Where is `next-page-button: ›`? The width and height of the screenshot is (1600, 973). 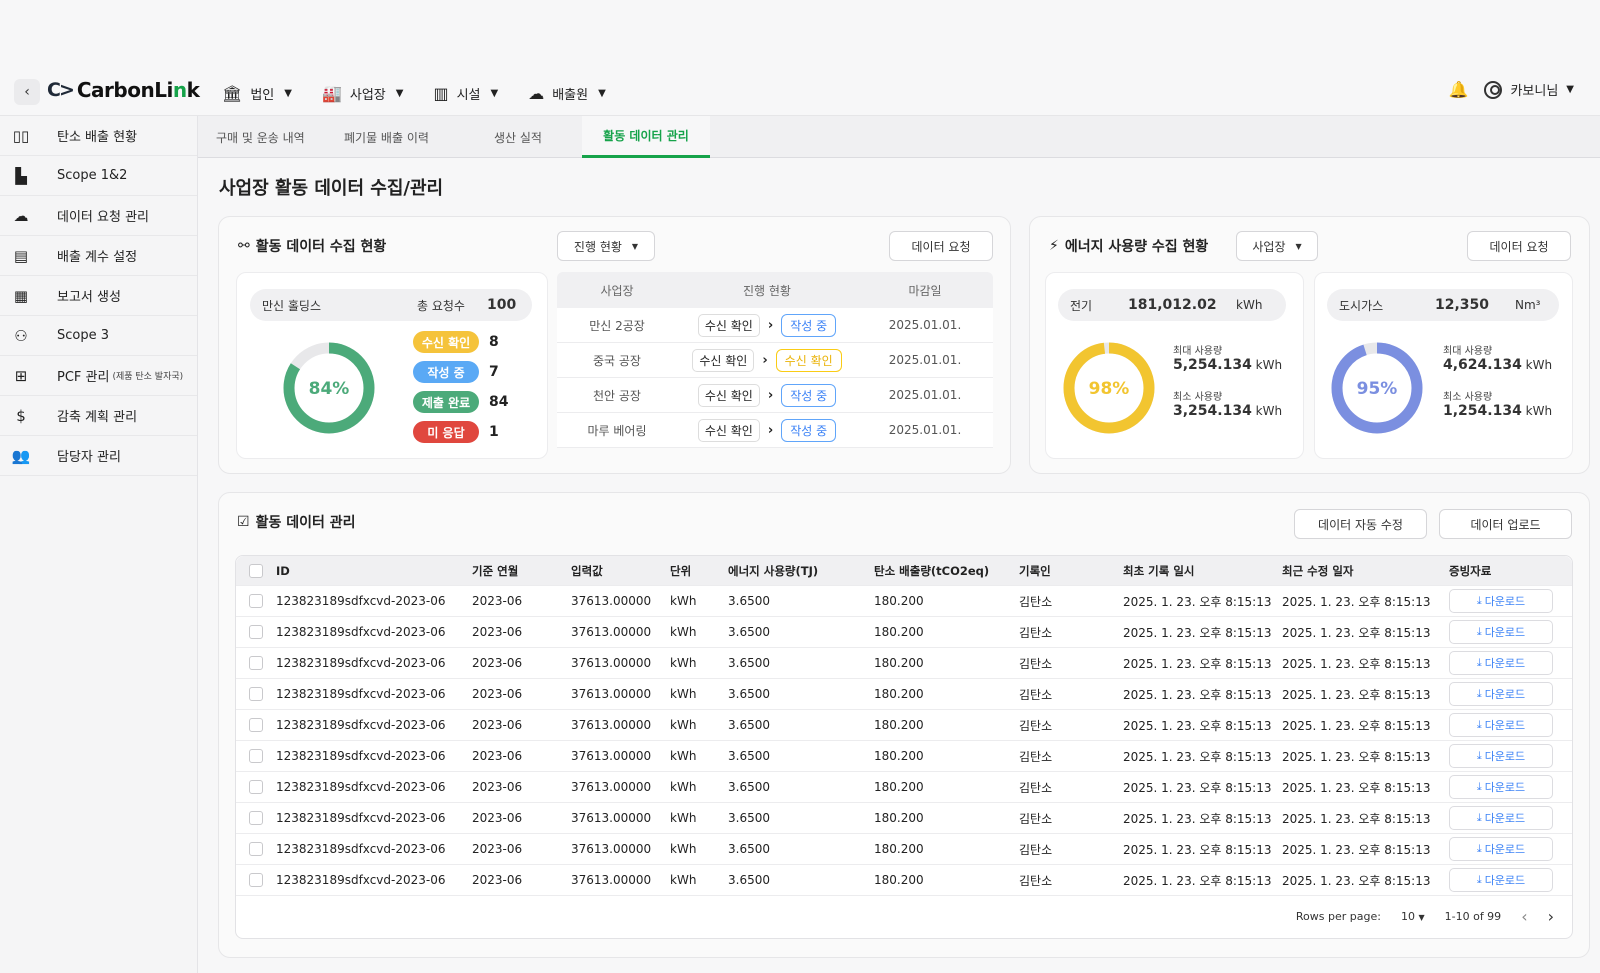 next-page-button: › is located at coordinates (1551, 916).